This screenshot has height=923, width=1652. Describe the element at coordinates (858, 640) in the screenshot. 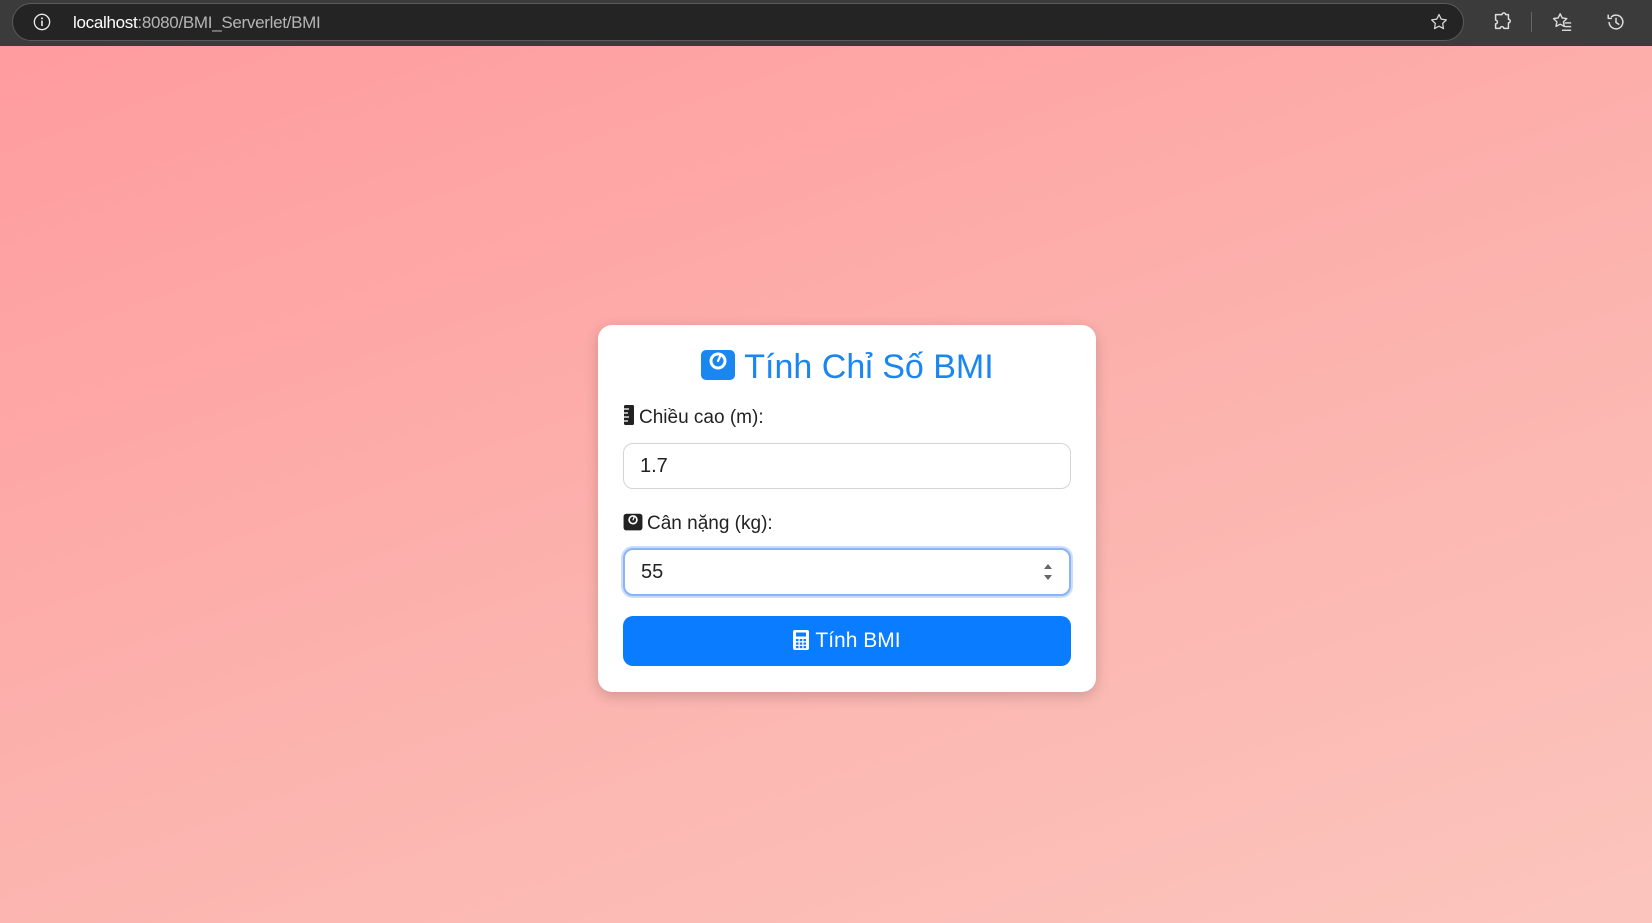

I see `submit-label: Tính BMI` at that location.